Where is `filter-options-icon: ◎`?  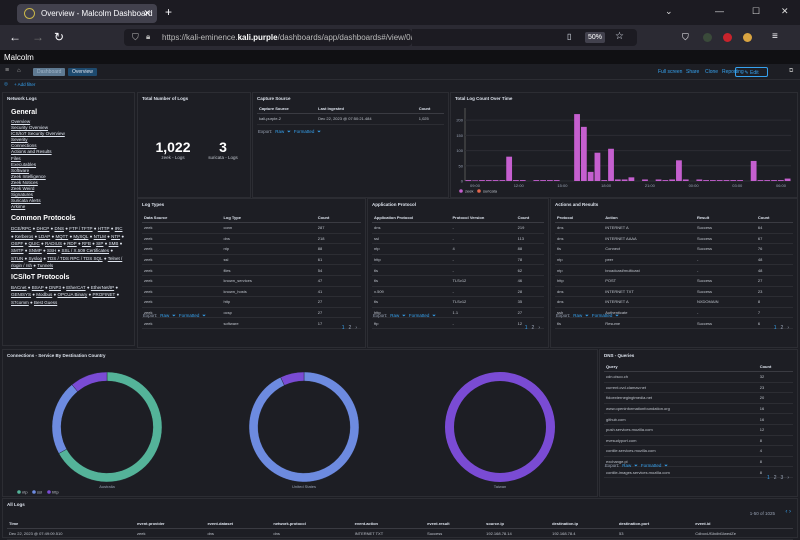 filter-options-icon: ◎ is located at coordinates (6, 84).